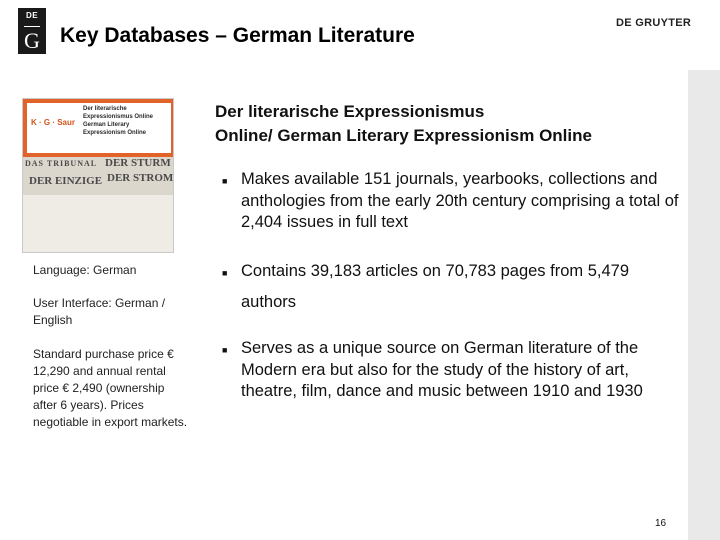 This screenshot has width=720, height=540. Describe the element at coordinates (32, 26) in the screenshot. I see `logo-divider` at that location.